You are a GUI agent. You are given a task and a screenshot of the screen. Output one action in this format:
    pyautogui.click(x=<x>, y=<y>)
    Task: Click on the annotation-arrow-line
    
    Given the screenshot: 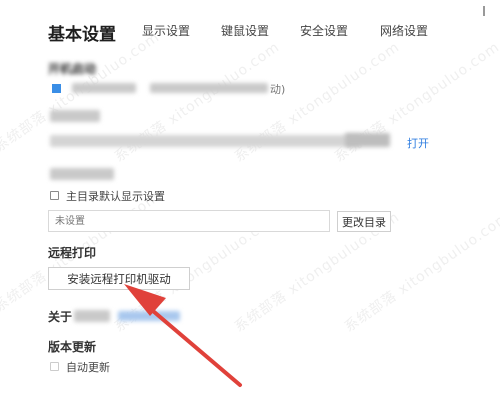 What is the action you would take?
    pyautogui.click(x=193, y=345)
    